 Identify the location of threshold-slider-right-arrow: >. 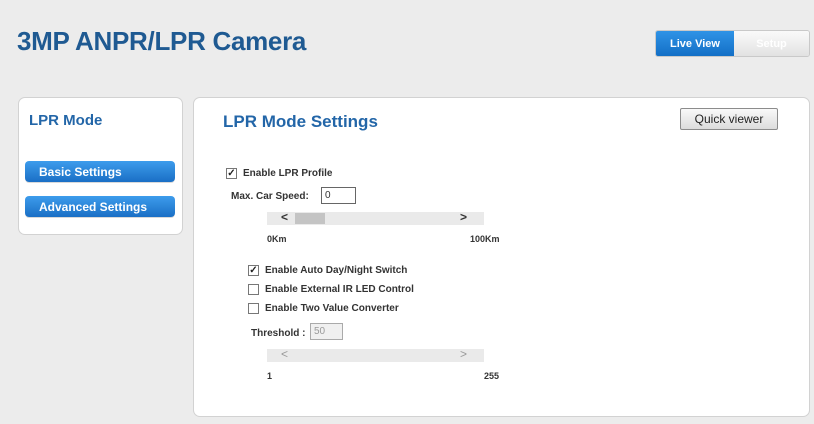
(463, 354).